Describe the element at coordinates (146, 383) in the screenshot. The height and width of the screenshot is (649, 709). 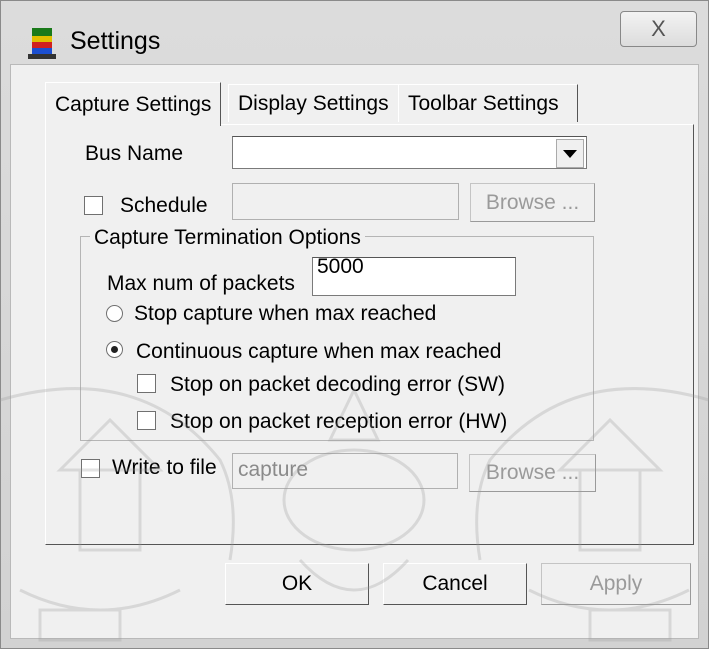
I see `stop-decoding-error-checkbox` at that location.